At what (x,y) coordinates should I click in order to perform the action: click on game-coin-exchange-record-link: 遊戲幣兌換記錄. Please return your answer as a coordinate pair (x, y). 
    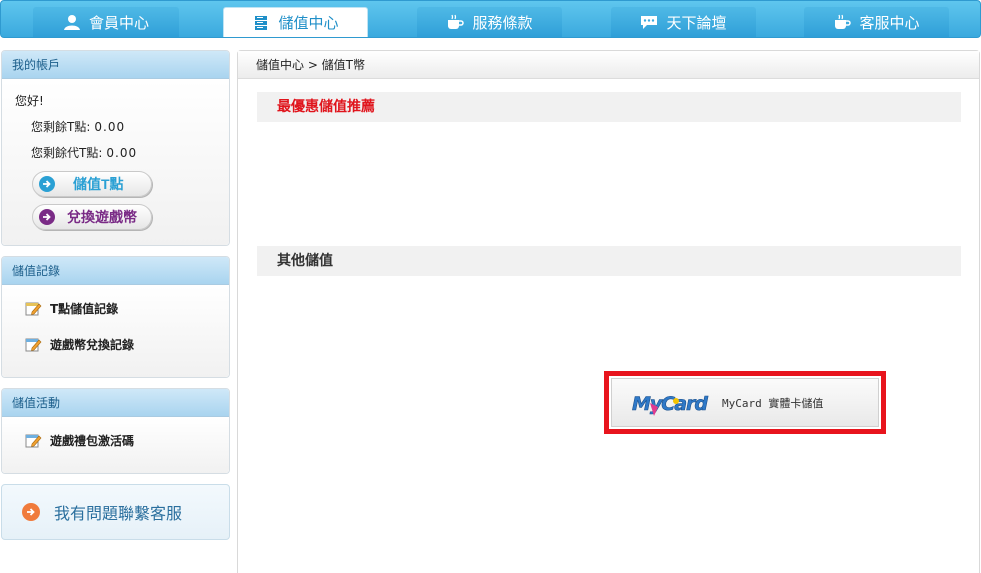
    Looking at the image, I should click on (79, 344).